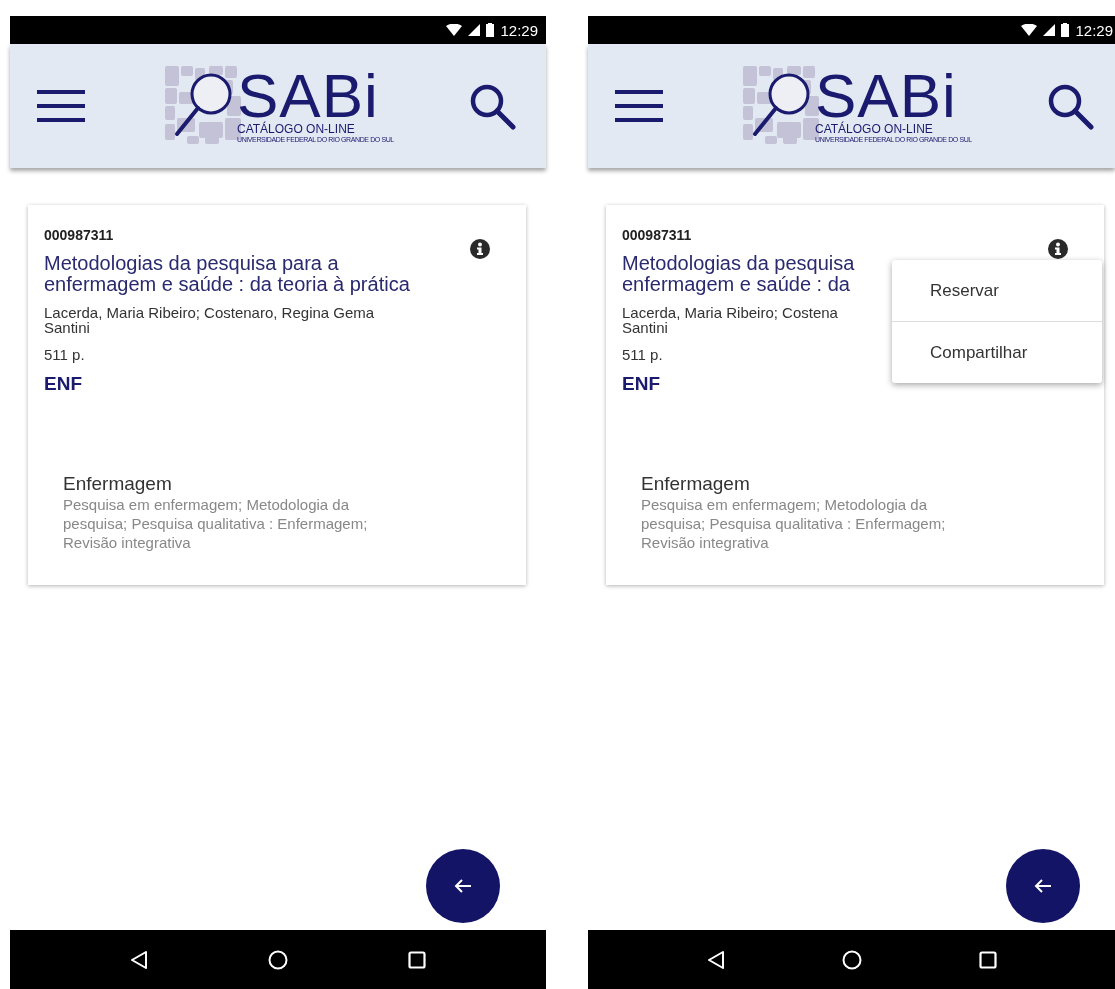 The width and height of the screenshot is (1115, 989). What do you see at coordinates (191, 263) in the screenshot?
I see `record-title: Metodologias da pesquisa para a` at bounding box center [191, 263].